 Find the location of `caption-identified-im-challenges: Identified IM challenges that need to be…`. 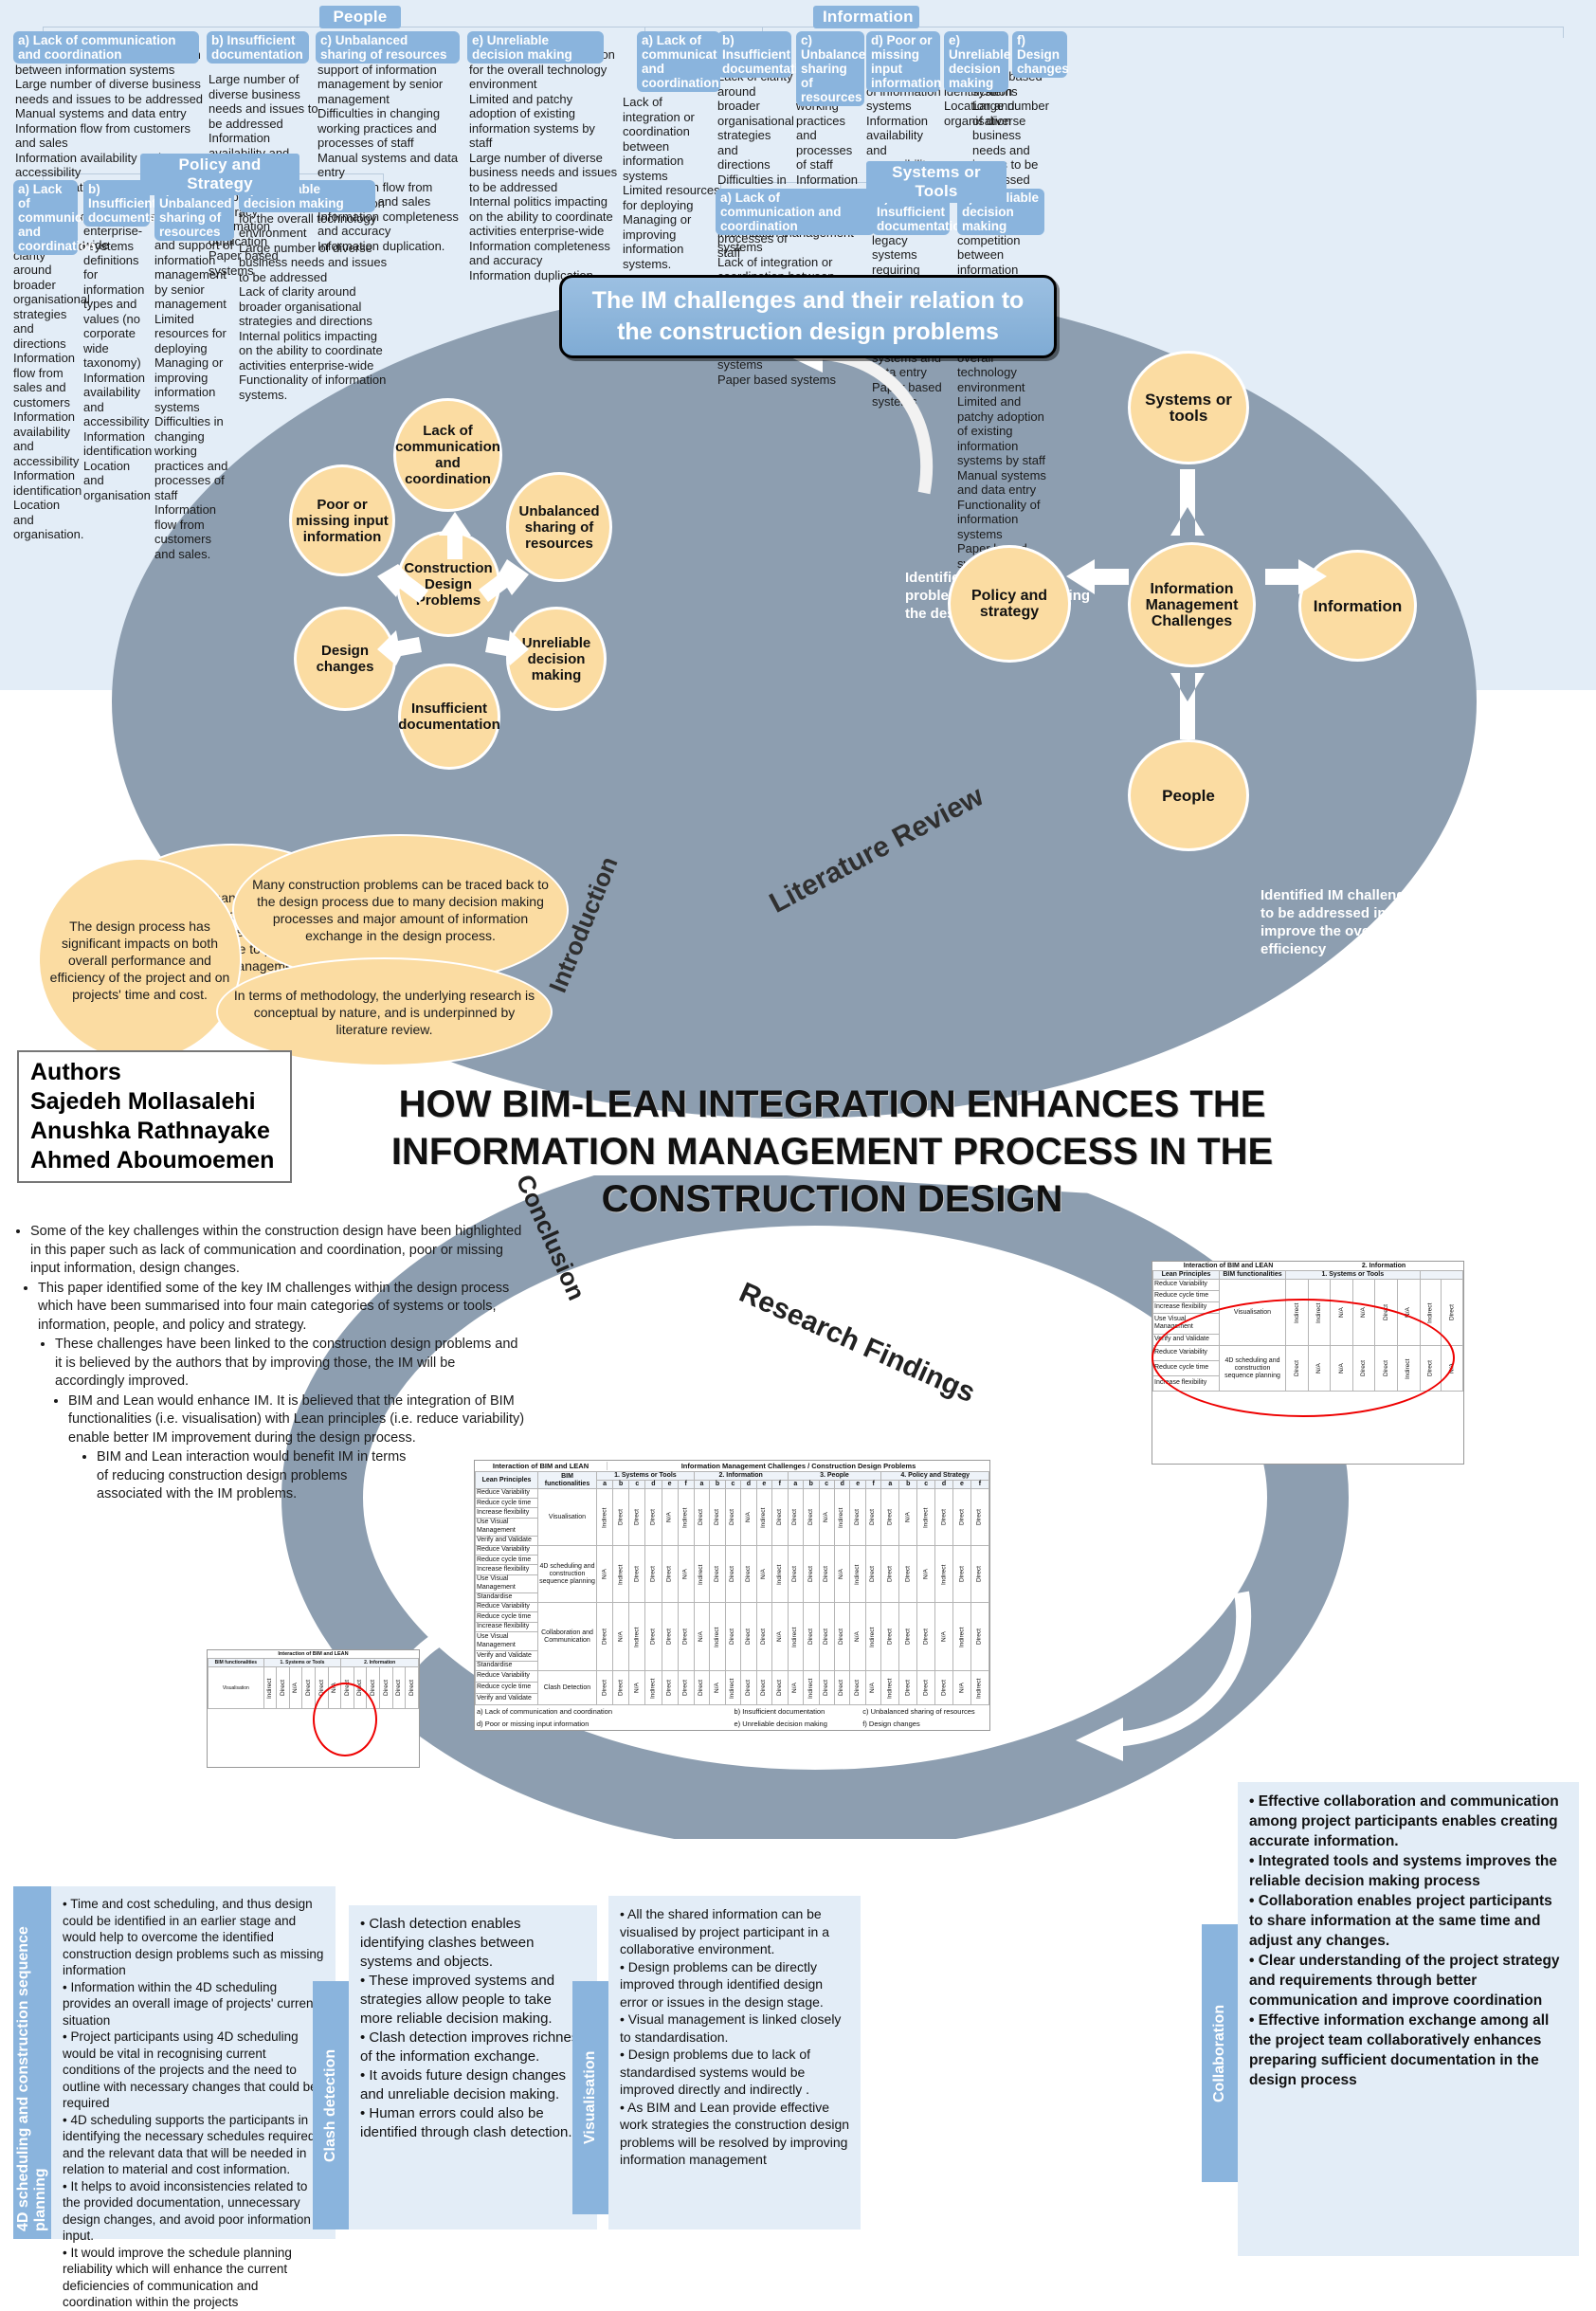

caption-identified-im-challenges: Identified IM challenges that need to be… is located at coordinates (1375, 922).